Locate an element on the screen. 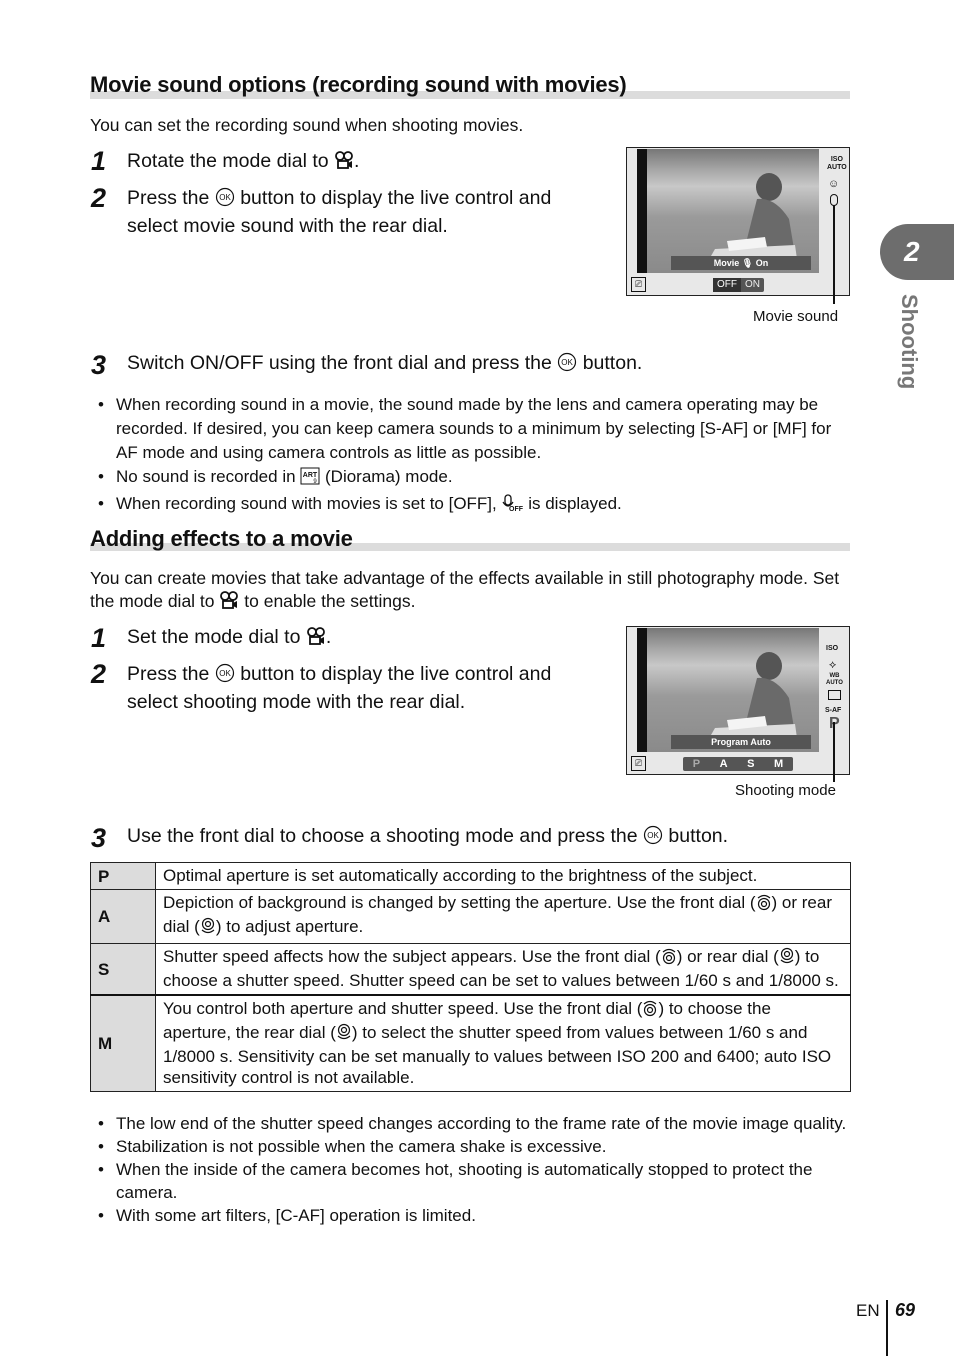 This screenshot has height=1357, width=954. s-af-icon: S-AF is located at coordinates (833, 710).